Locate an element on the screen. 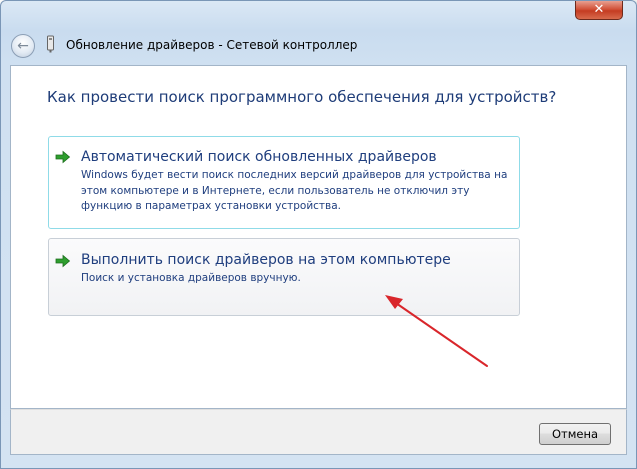  option-description: Поиск и установка драйверов вручную. is located at coordinates (191, 278).